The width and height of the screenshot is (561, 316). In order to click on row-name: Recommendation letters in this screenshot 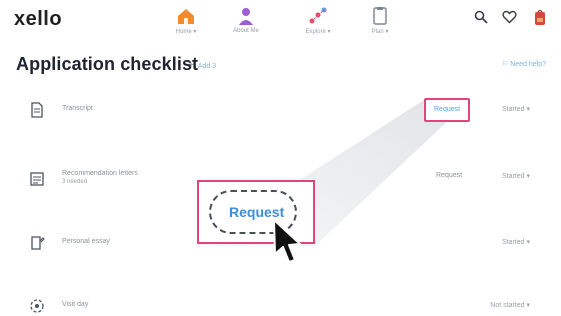, I will do `click(100, 173)`.